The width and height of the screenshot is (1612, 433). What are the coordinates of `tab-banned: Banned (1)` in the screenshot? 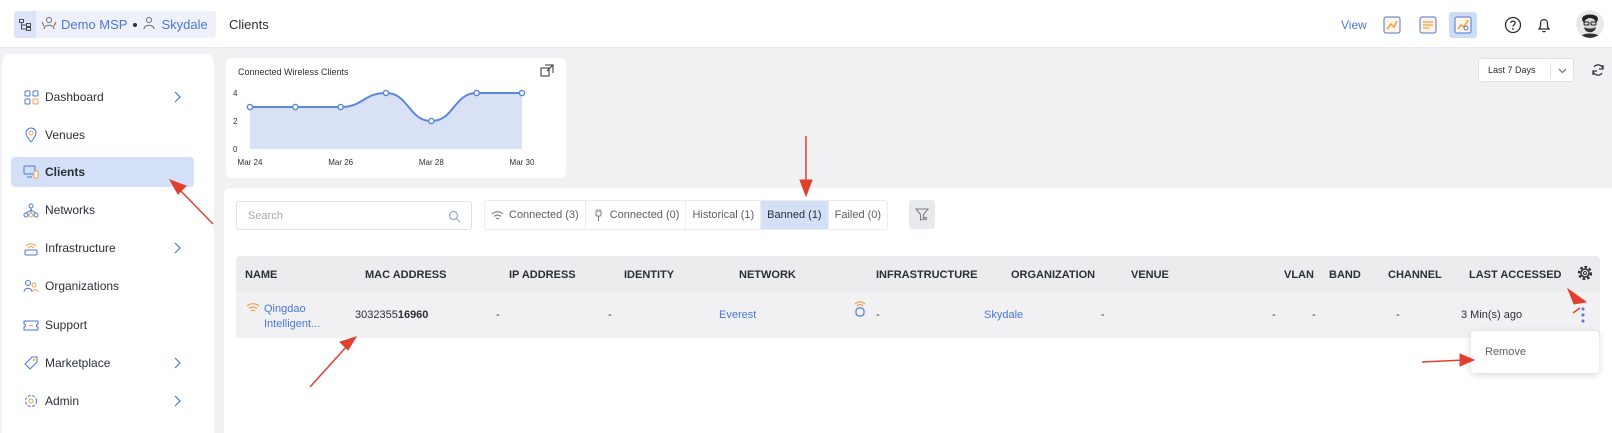 It's located at (795, 215).